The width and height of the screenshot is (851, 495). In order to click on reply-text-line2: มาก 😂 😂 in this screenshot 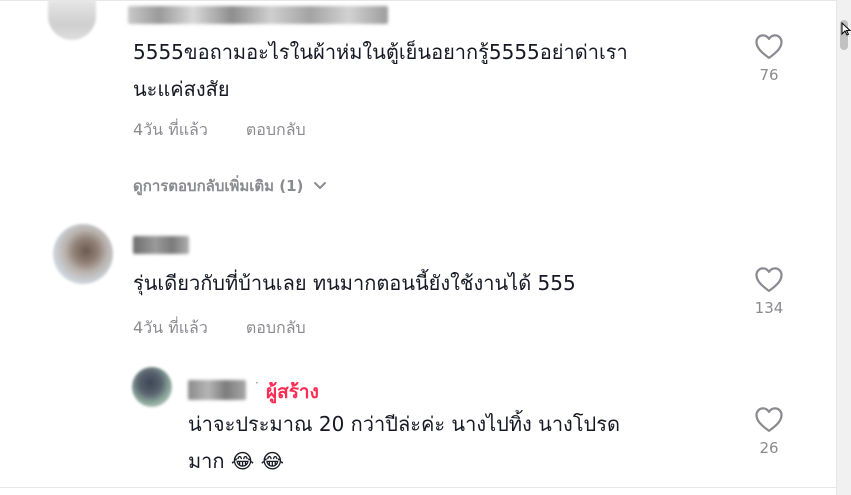, I will do `click(236, 461)`.